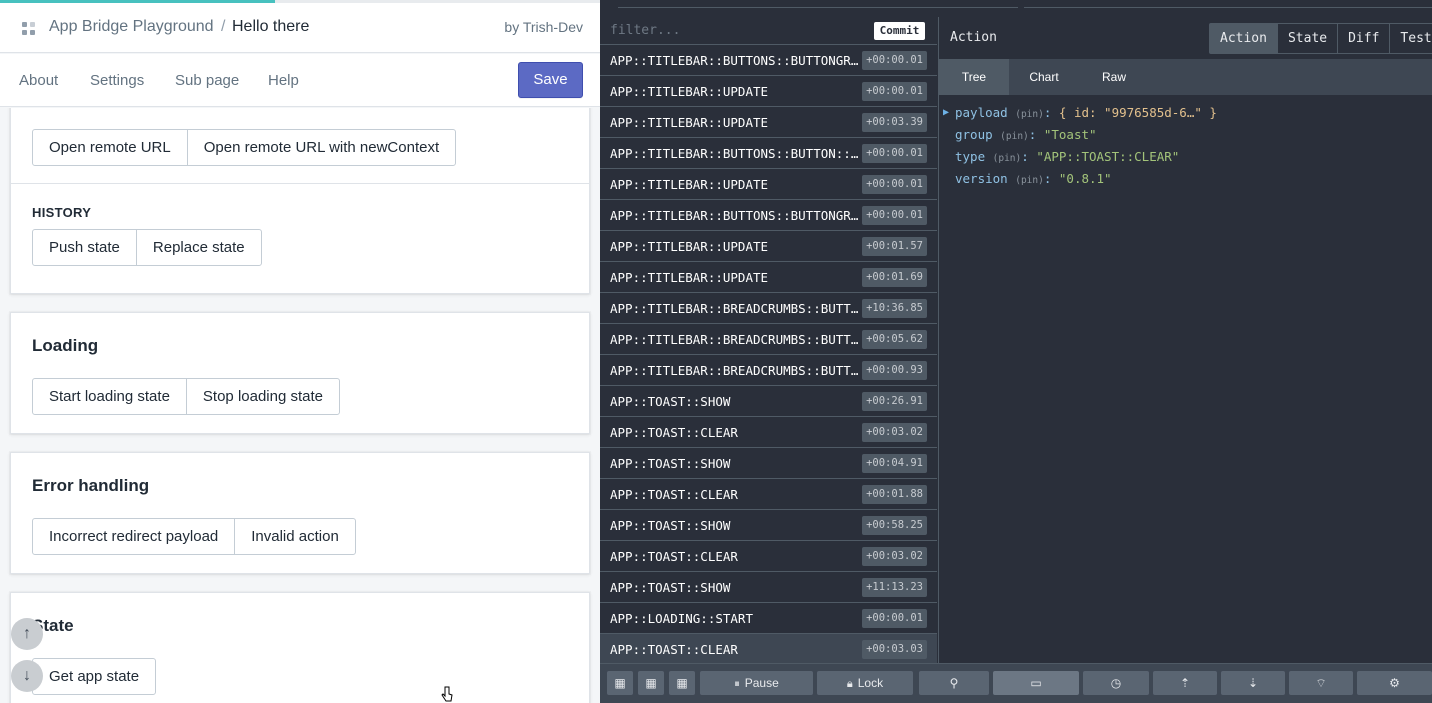 The image size is (1432, 703). What do you see at coordinates (768, 277) in the screenshot?
I see `action-row: APP::TITLEBAR::UPDATE +00:01.69` at bounding box center [768, 277].